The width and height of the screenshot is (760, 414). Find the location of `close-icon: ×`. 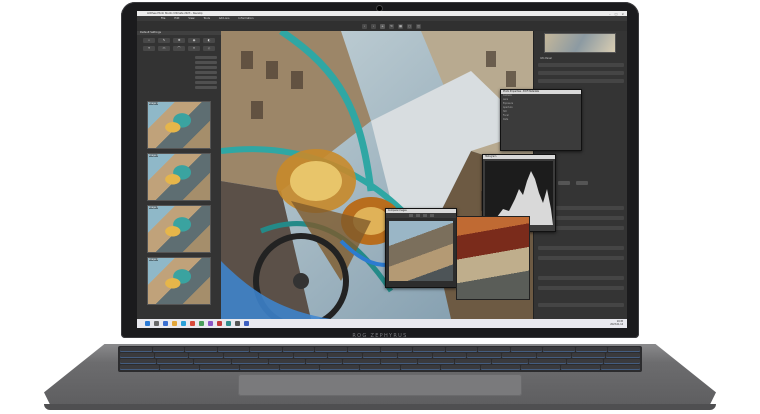

close-icon: × is located at coordinates (622, 14).